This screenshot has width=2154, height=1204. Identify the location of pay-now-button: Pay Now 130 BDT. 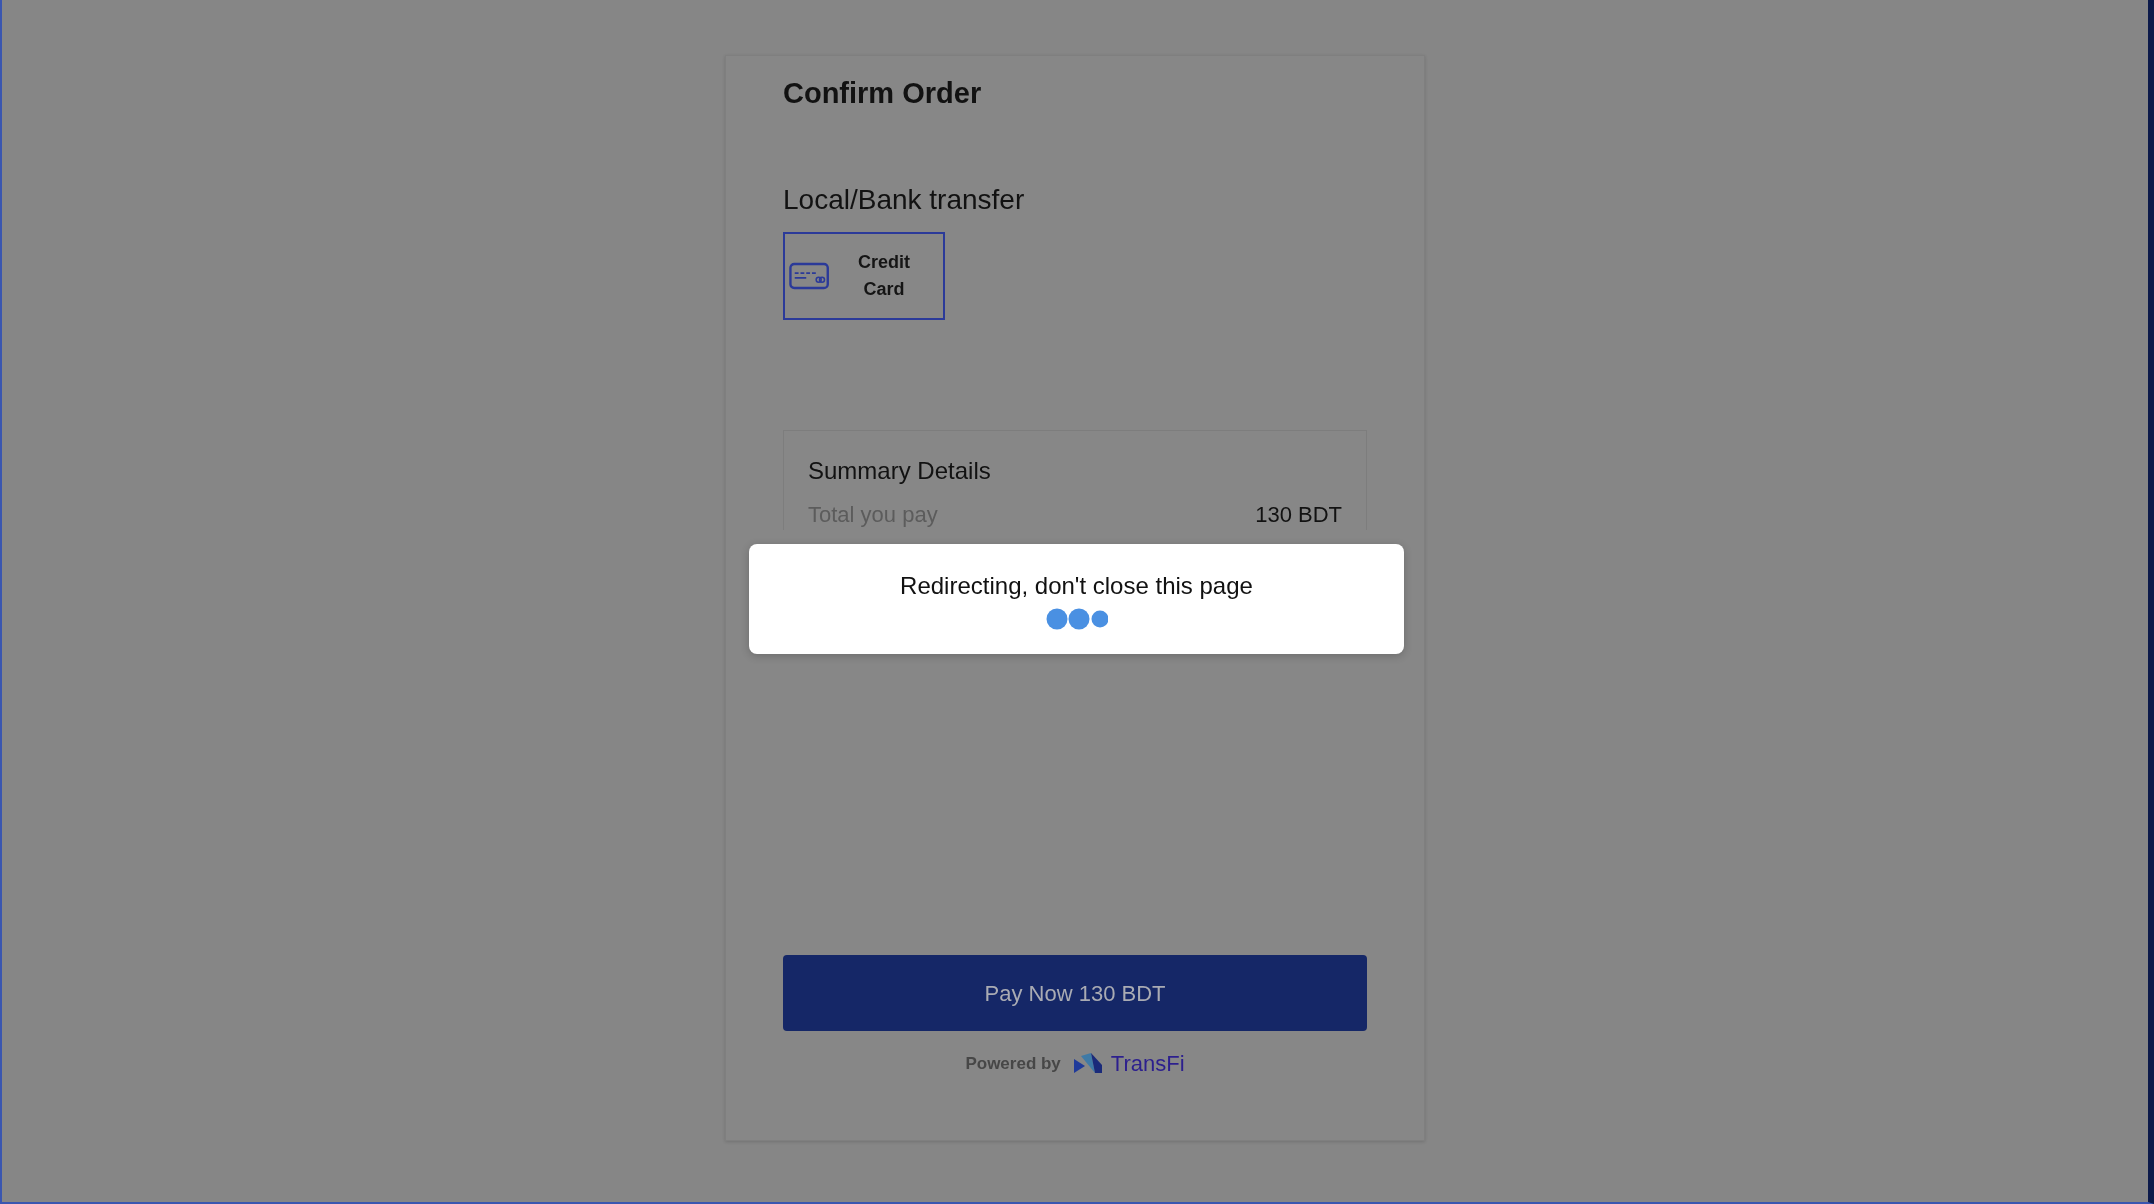
(1075, 993).